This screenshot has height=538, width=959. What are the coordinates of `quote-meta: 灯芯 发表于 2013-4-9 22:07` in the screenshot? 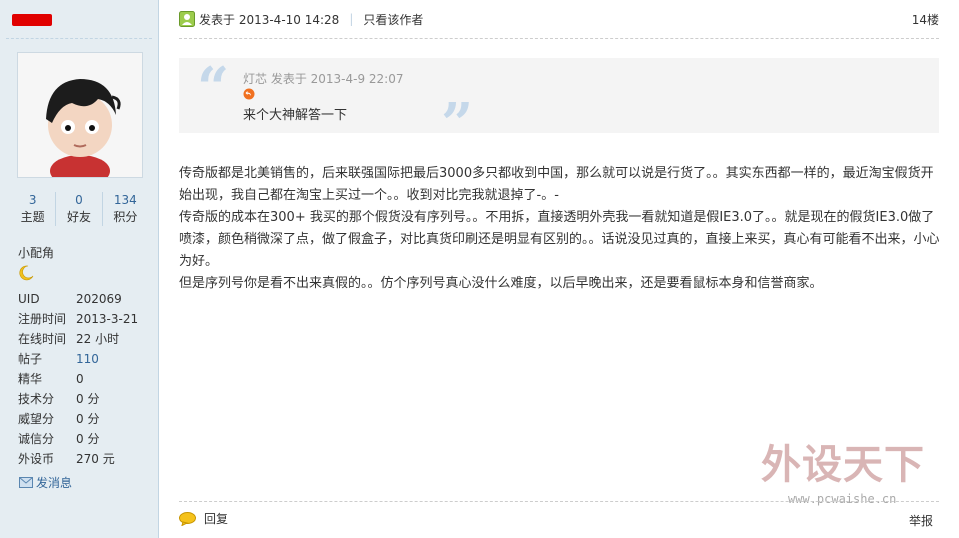 It's located at (323, 79).